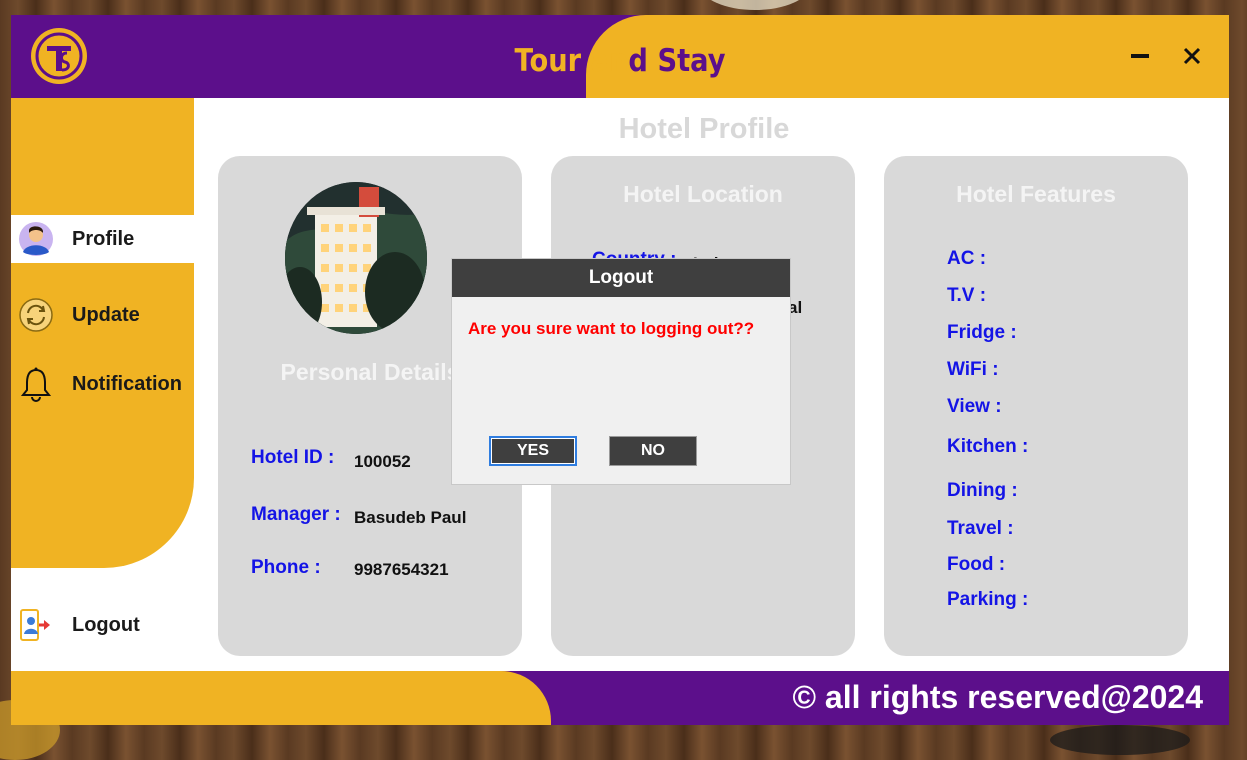 This screenshot has height=760, width=1247. What do you see at coordinates (106, 624) in the screenshot?
I see `sidebar-logout-label: Logout` at bounding box center [106, 624].